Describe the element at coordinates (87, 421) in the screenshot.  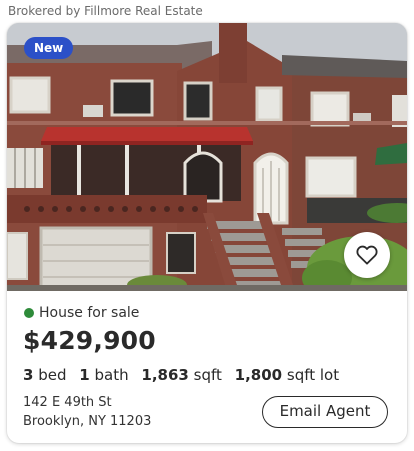
I see `address-line-city: Brooklyn, NY 11203` at that location.